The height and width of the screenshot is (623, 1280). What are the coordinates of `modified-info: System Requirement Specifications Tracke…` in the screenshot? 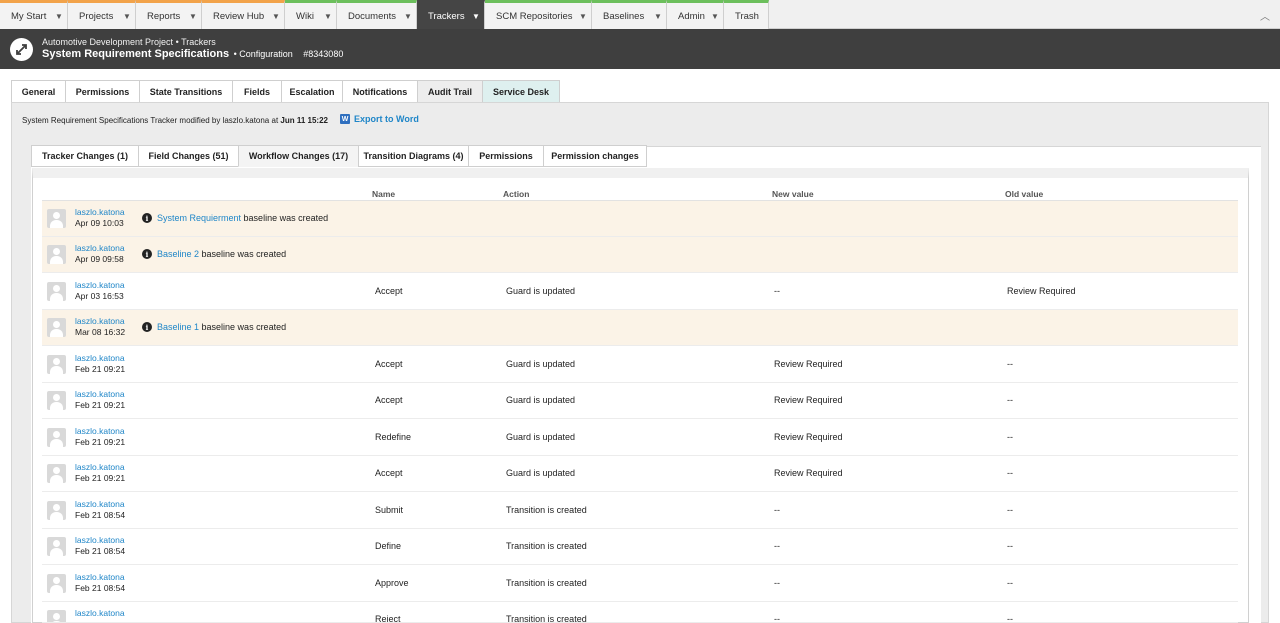 It's located at (175, 120).